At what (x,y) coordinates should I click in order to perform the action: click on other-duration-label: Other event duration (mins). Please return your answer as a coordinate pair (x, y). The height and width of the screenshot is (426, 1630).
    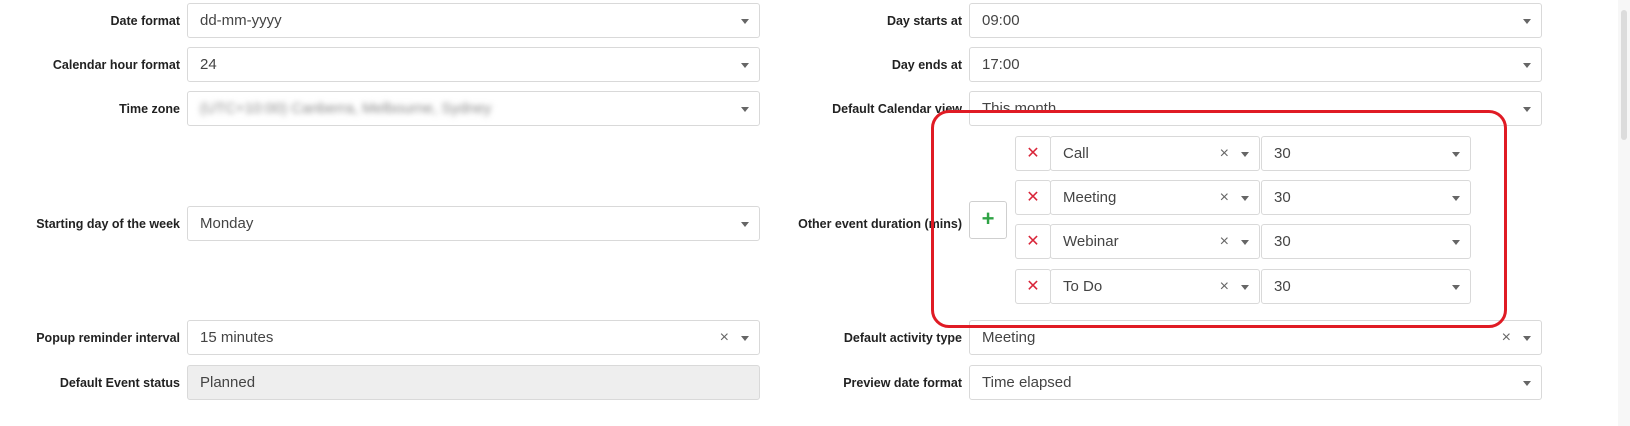
    Looking at the image, I should click on (880, 224).